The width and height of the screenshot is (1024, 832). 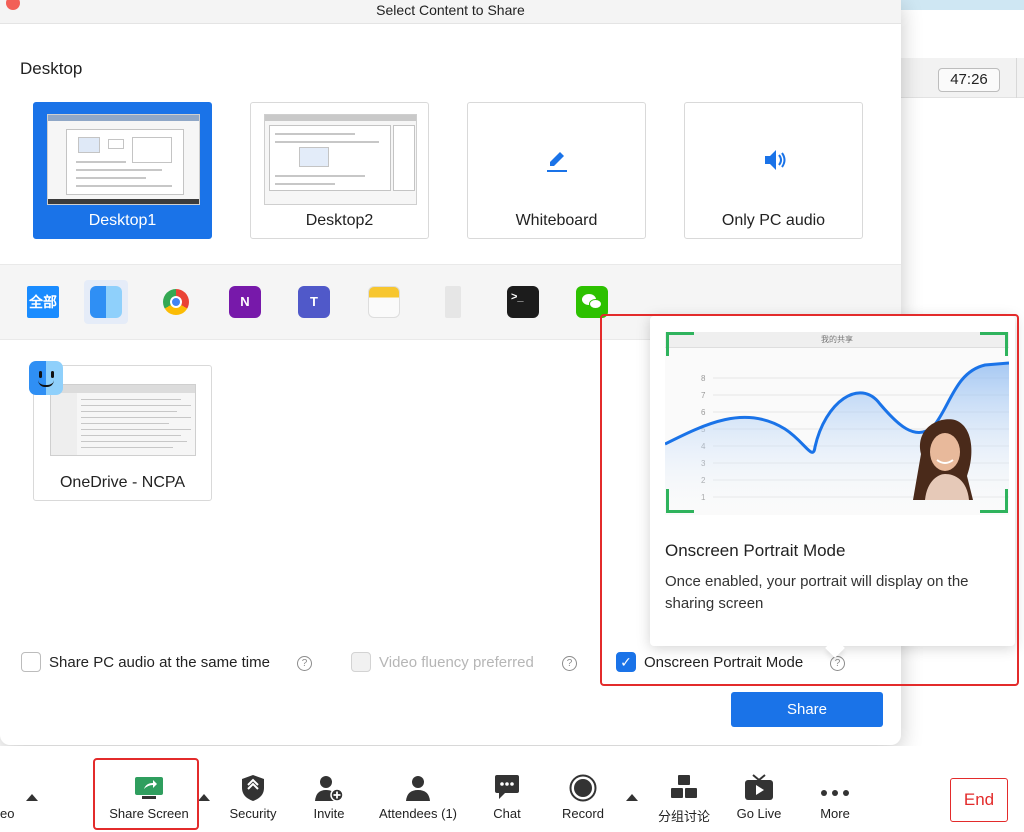 I want to click on video-fluency-checkbox, so click(x=361, y=662).